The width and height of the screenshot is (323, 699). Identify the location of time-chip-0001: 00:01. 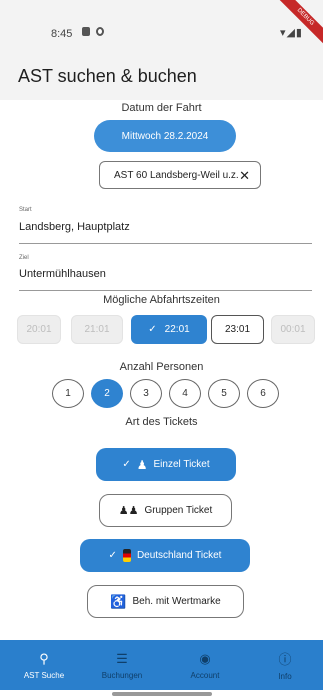
(293, 329).